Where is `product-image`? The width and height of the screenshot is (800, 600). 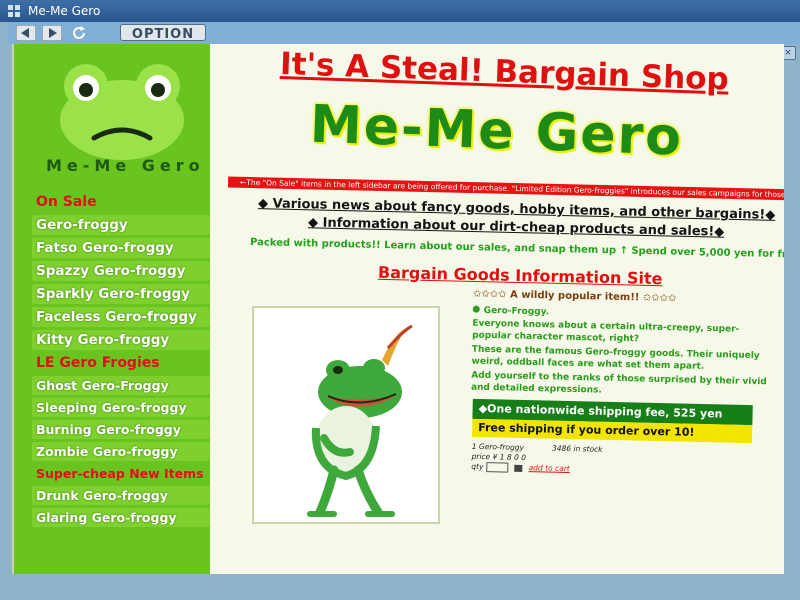 product-image is located at coordinates (346, 415).